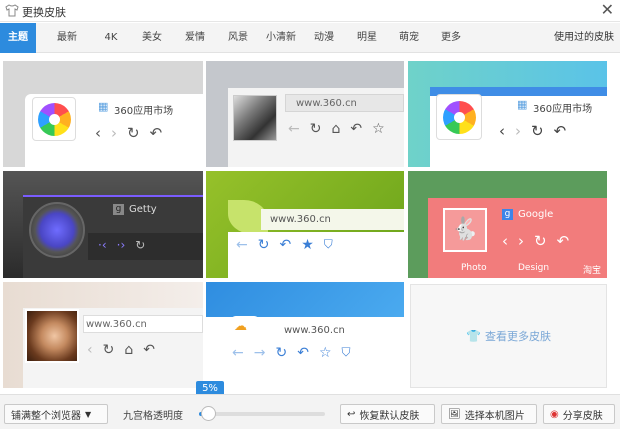  Describe the element at coordinates (102, 245) in the screenshot. I see `back-icon: ·‹` at that location.